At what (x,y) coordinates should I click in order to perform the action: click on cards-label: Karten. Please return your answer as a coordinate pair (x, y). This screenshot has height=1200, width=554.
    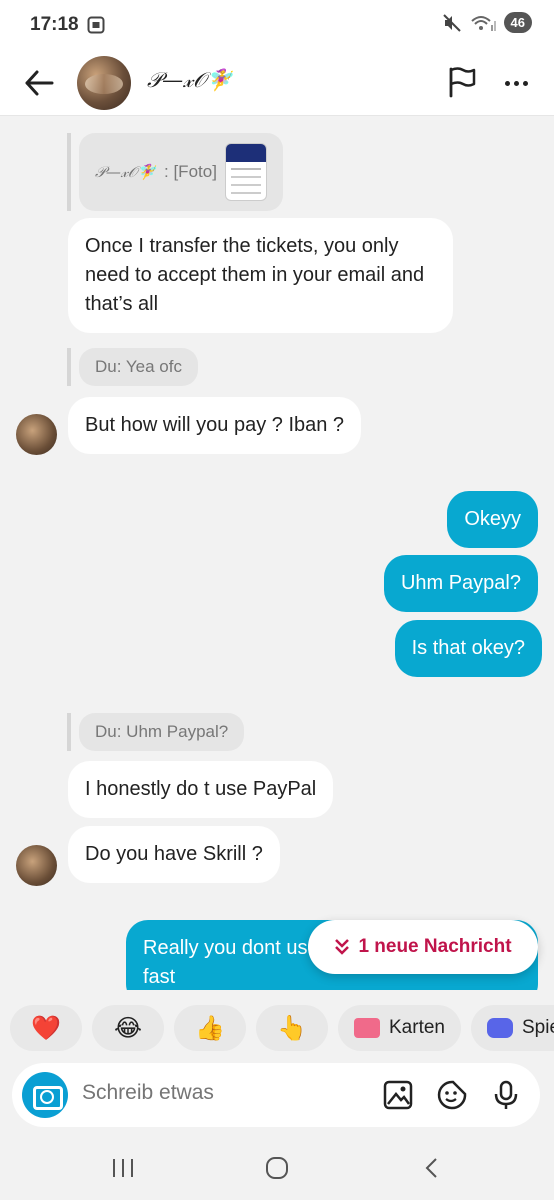
    Looking at the image, I should click on (417, 1027).